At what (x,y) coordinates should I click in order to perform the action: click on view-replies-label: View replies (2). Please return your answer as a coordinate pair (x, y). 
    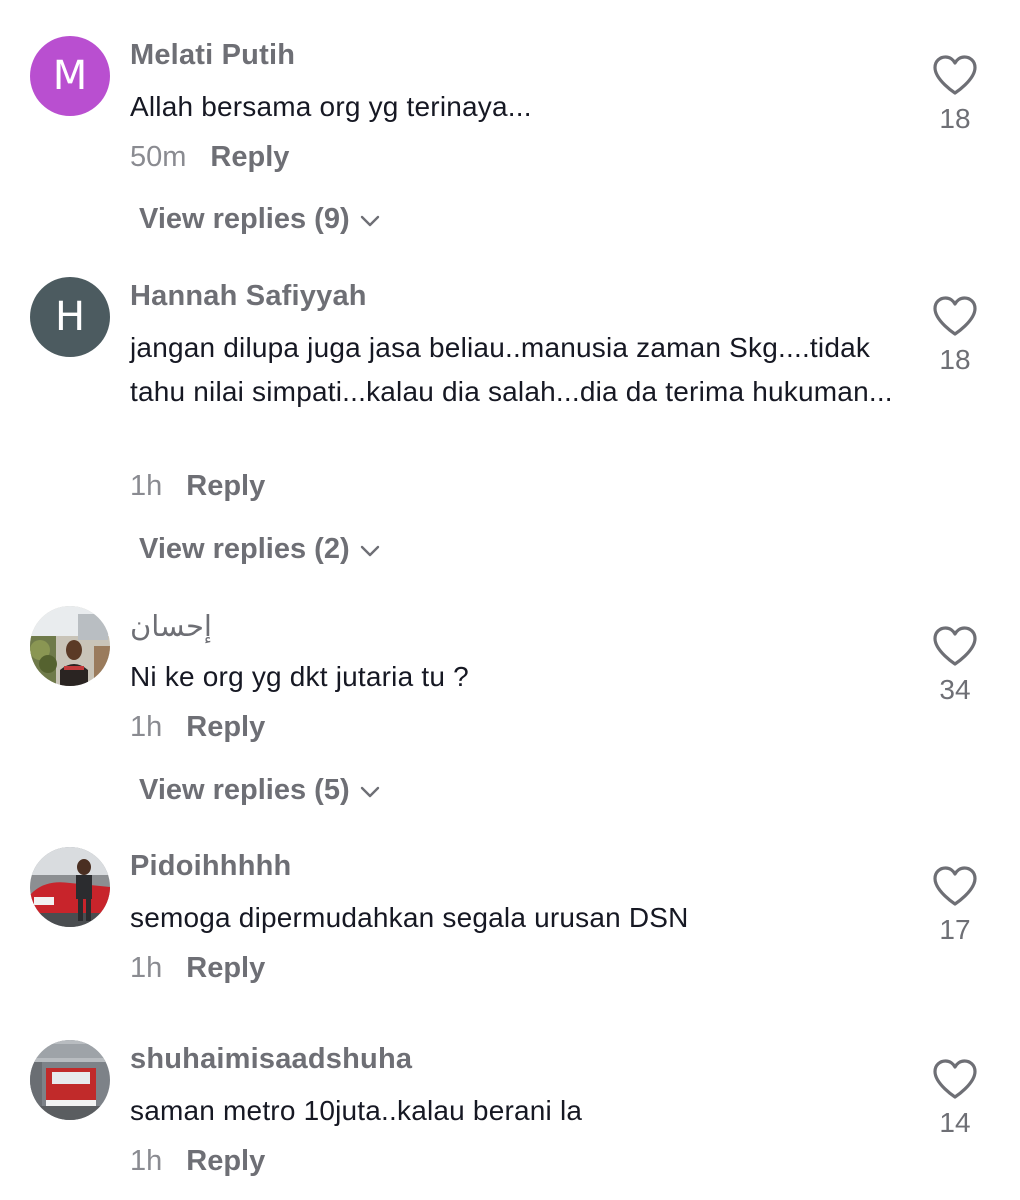
    Looking at the image, I should click on (244, 549).